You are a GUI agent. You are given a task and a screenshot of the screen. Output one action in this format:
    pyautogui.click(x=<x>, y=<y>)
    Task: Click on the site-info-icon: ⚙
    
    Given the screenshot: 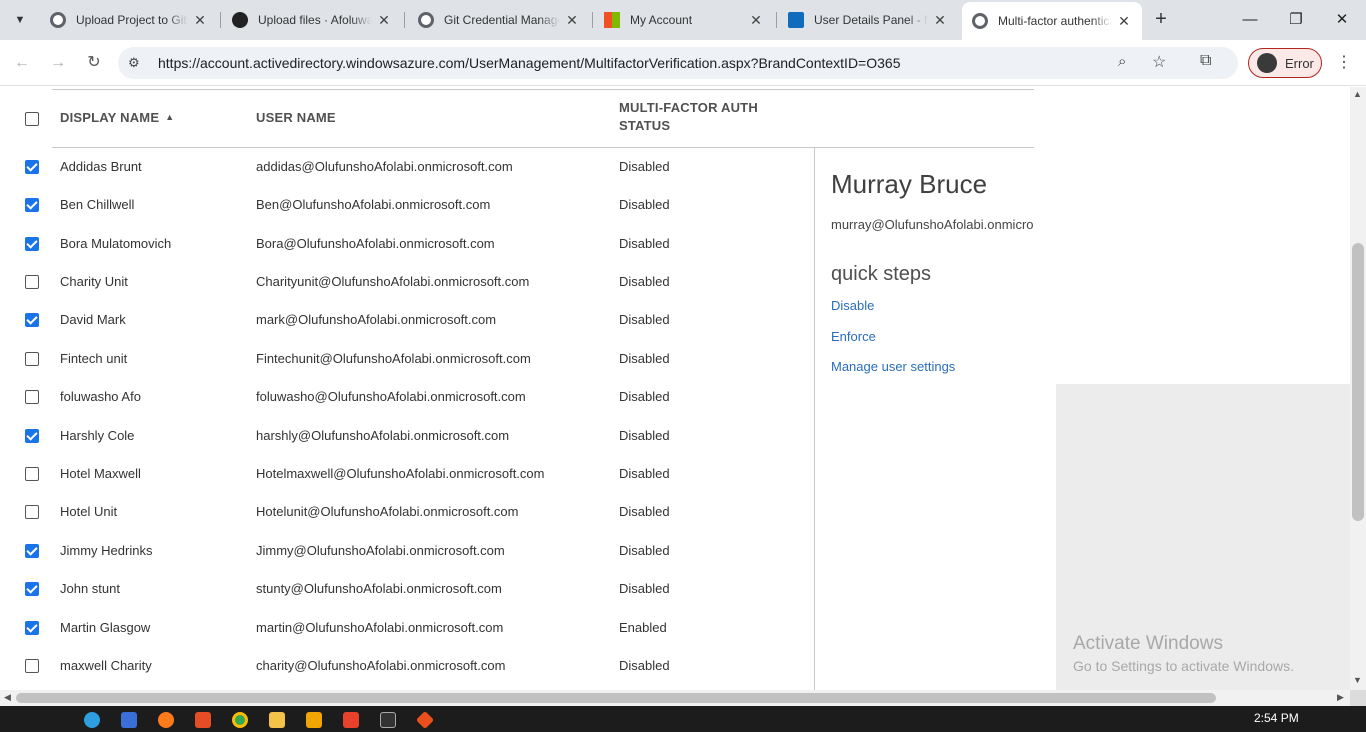 What is the action you would take?
    pyautogui.click(x=134, y=63)
    